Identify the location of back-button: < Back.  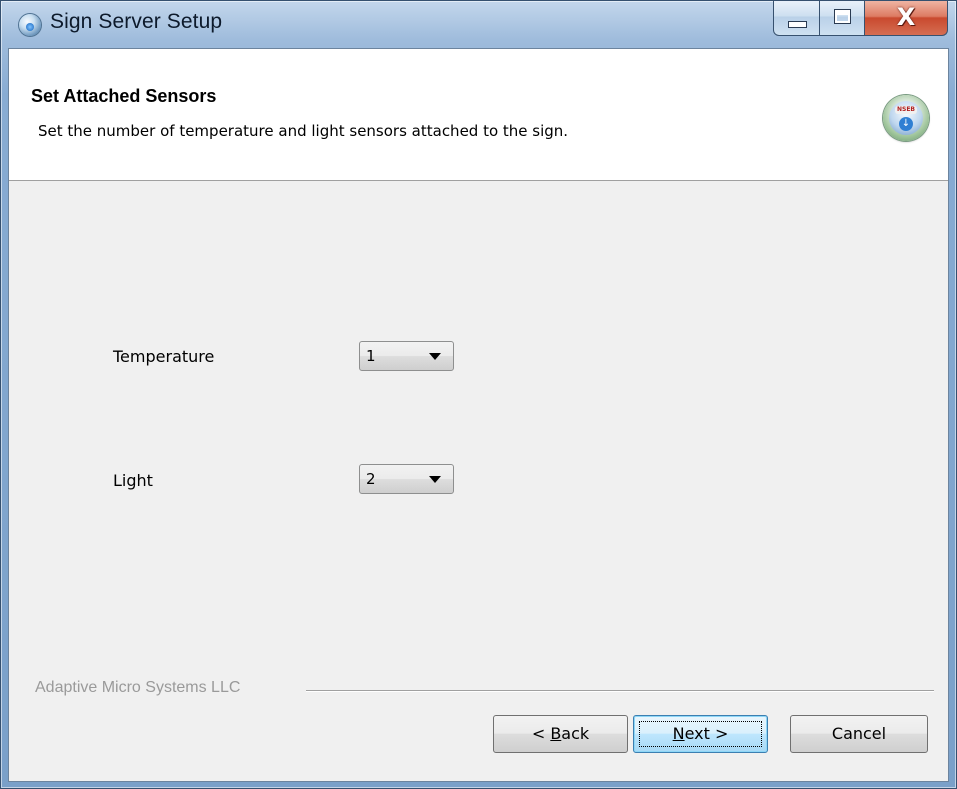
(560, 734).